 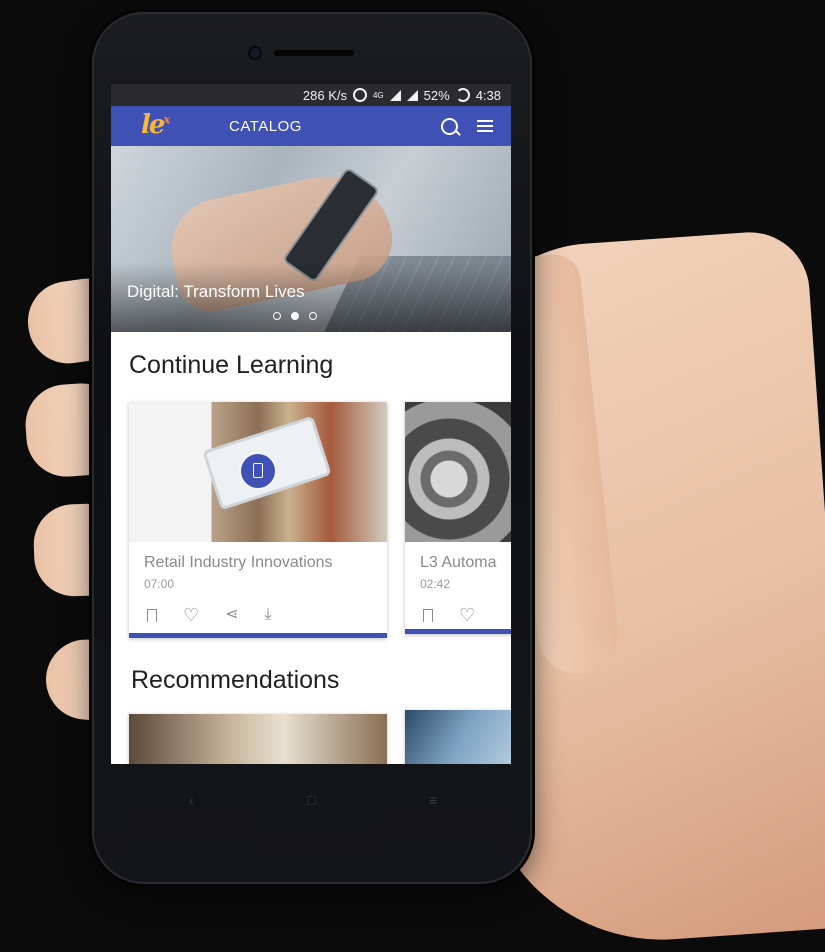 I want to click on logo-text: le, so click(x=153, y=125).